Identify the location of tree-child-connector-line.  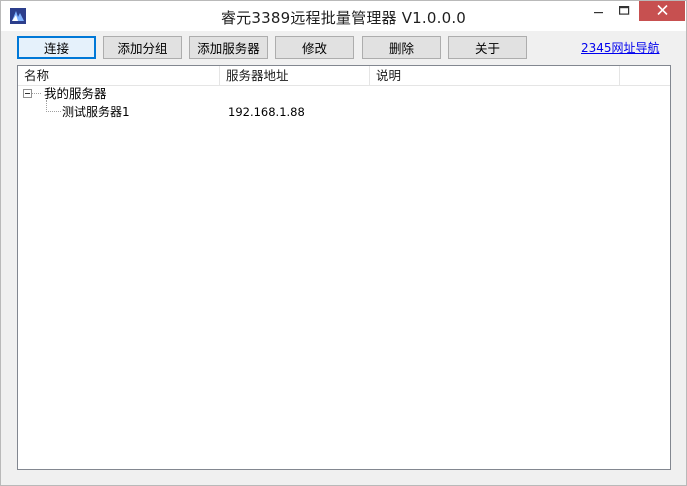
(53, 106).